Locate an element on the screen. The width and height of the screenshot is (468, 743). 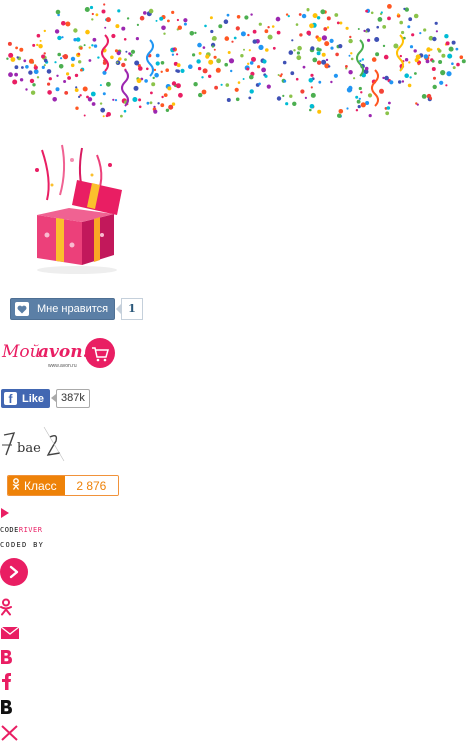
close-icon is located at coordinates (10, 733).